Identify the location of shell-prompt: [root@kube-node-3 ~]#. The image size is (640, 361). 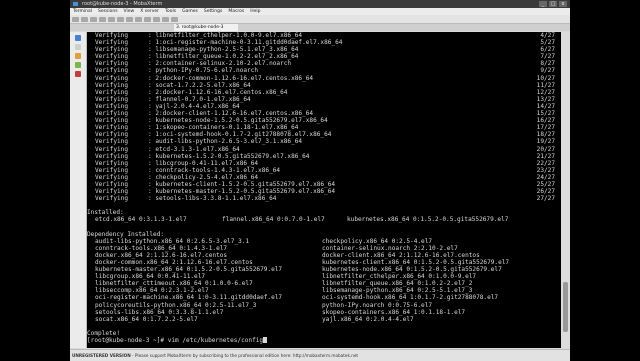
(127, 341).